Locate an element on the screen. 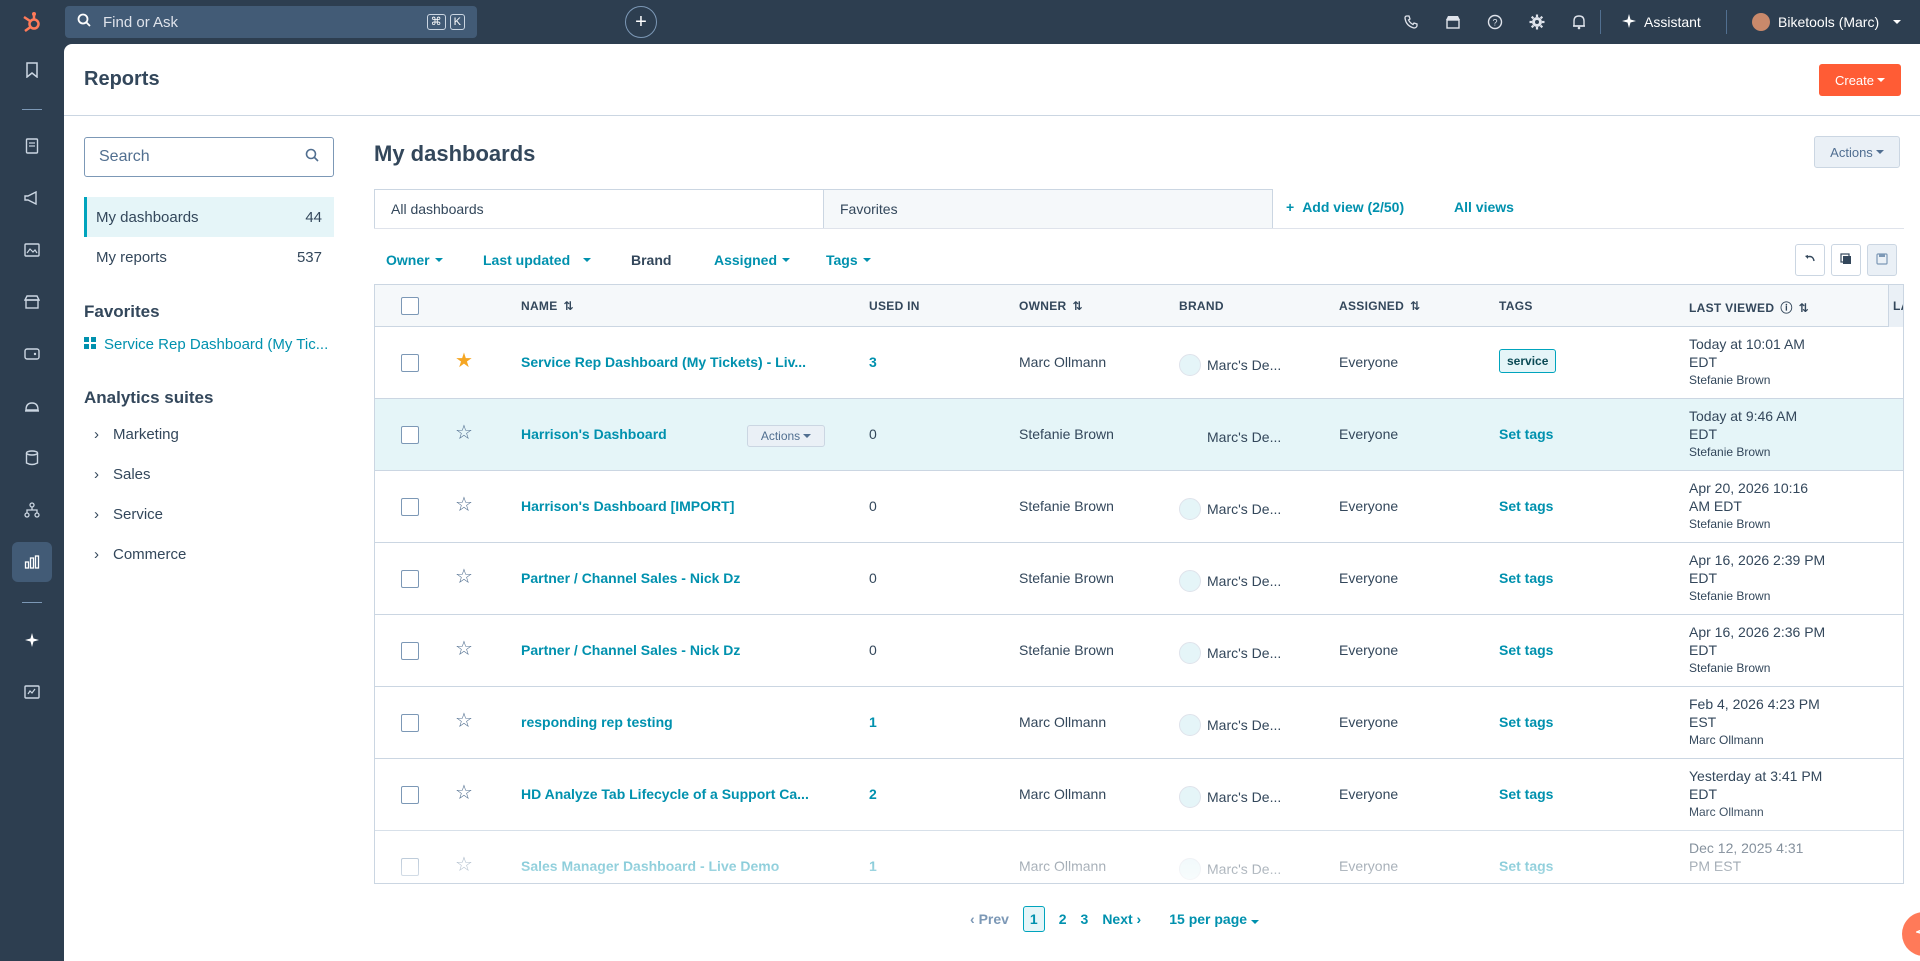  create-button: Create is located at coordinates (1860, 80).